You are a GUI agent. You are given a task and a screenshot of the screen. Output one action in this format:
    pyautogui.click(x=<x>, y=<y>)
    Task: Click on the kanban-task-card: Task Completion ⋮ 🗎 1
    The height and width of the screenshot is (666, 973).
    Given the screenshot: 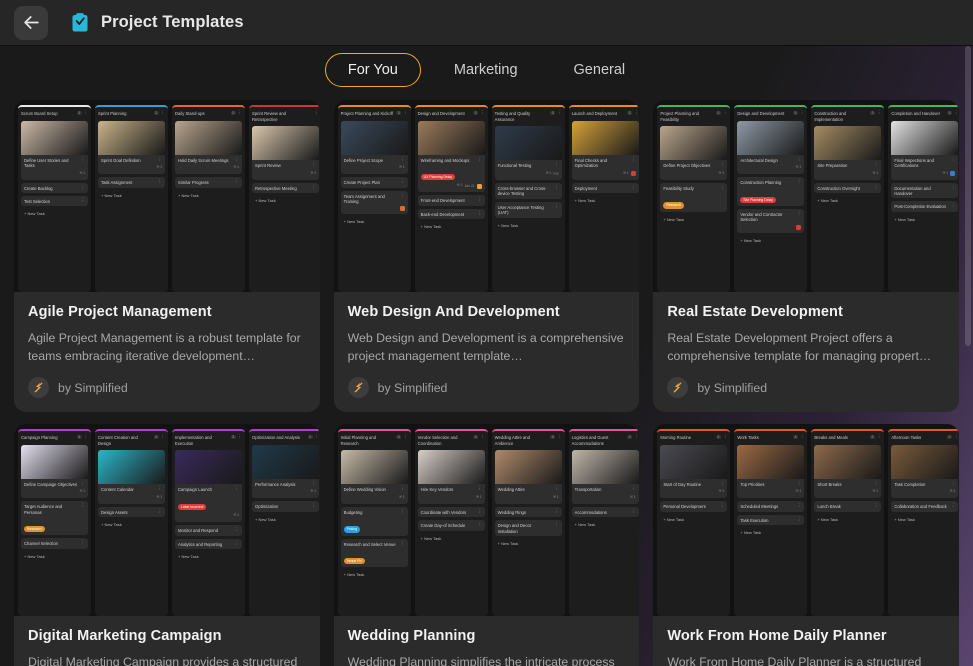 What is the action you would take?
    pyautogui.click(x=925, y=471)
    